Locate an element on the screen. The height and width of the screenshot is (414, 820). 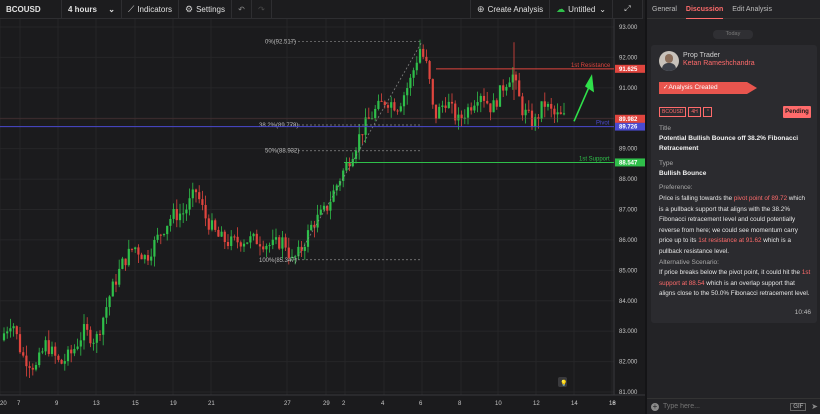
fullscreen-button: ⤢ is located at coordinates (628, 9).